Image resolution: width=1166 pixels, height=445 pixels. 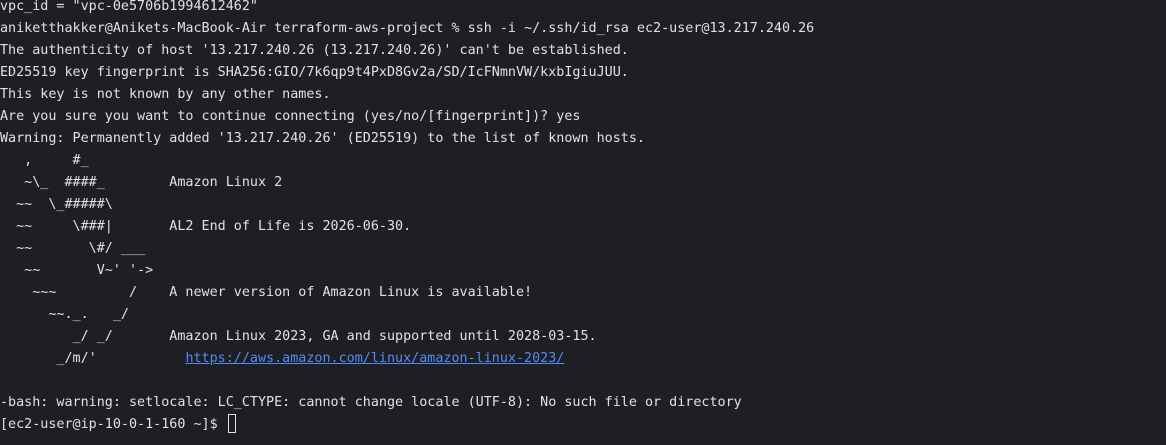 What do you see at coordinates (64, 314) in the screenshot?
I see `ascii-art-line: ~~._. _/` at bounding box center [64, 314].